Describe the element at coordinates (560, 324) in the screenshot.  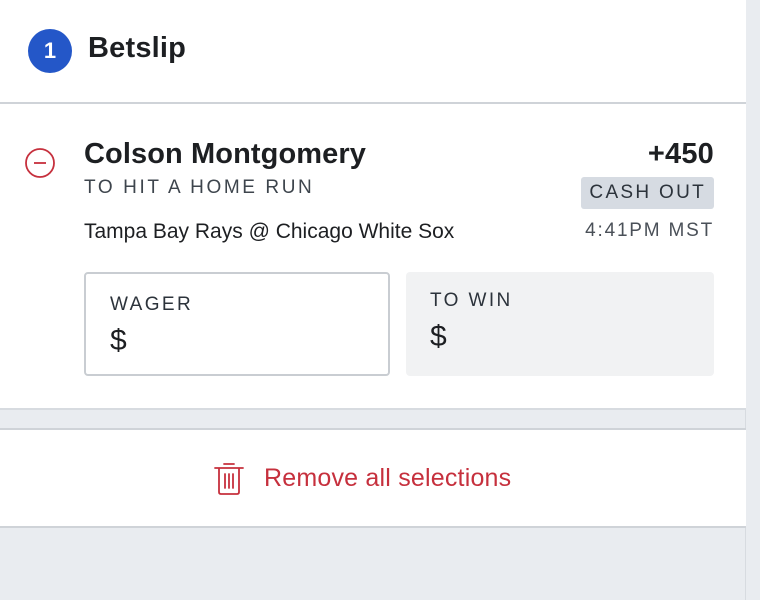
I see `to-win-field: TO WIN $` at that location.